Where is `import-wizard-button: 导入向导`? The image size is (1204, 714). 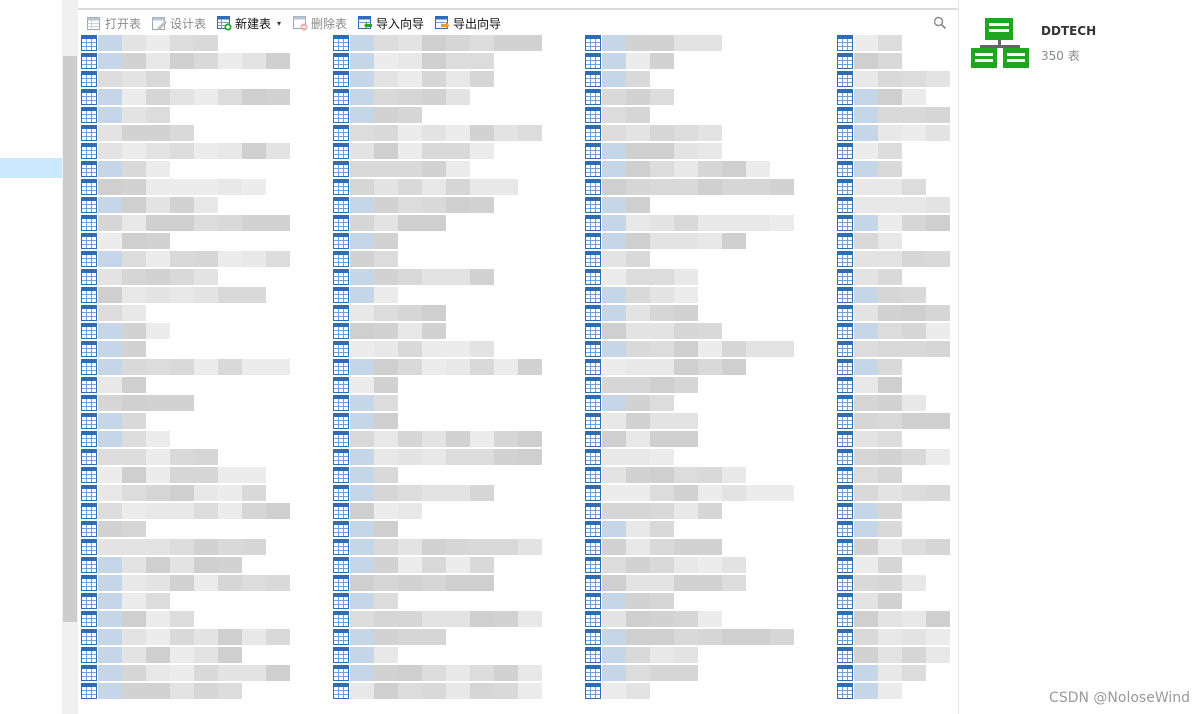
import-wizard-button: 导入向导 is located at coordinates (390, 23).